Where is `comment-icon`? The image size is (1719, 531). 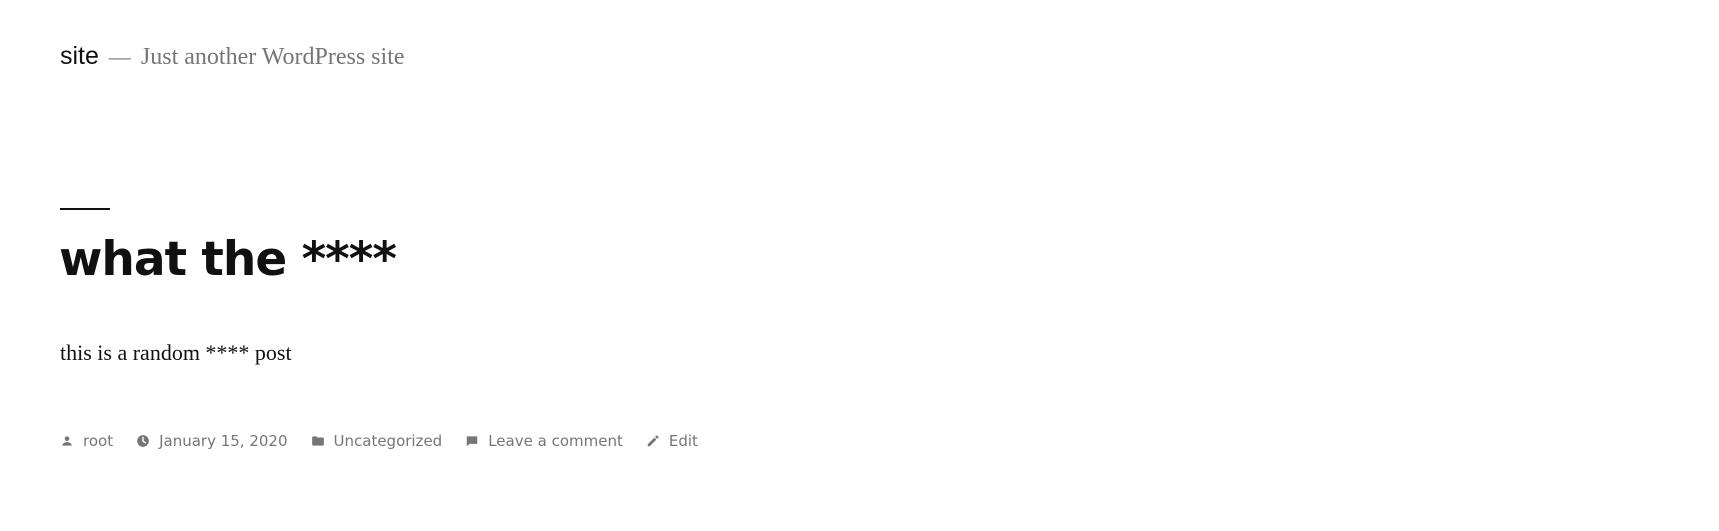 comment-icon is located at coordinates (472, 441).